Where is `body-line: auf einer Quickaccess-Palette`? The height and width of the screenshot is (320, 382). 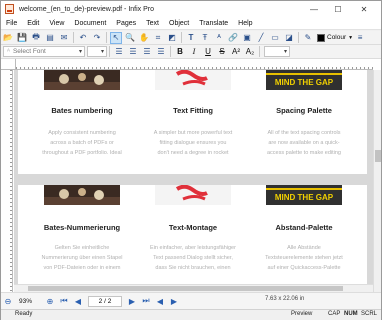
body-line: auf einer Quickaccess-Palette is located at coordinates (304, 268).